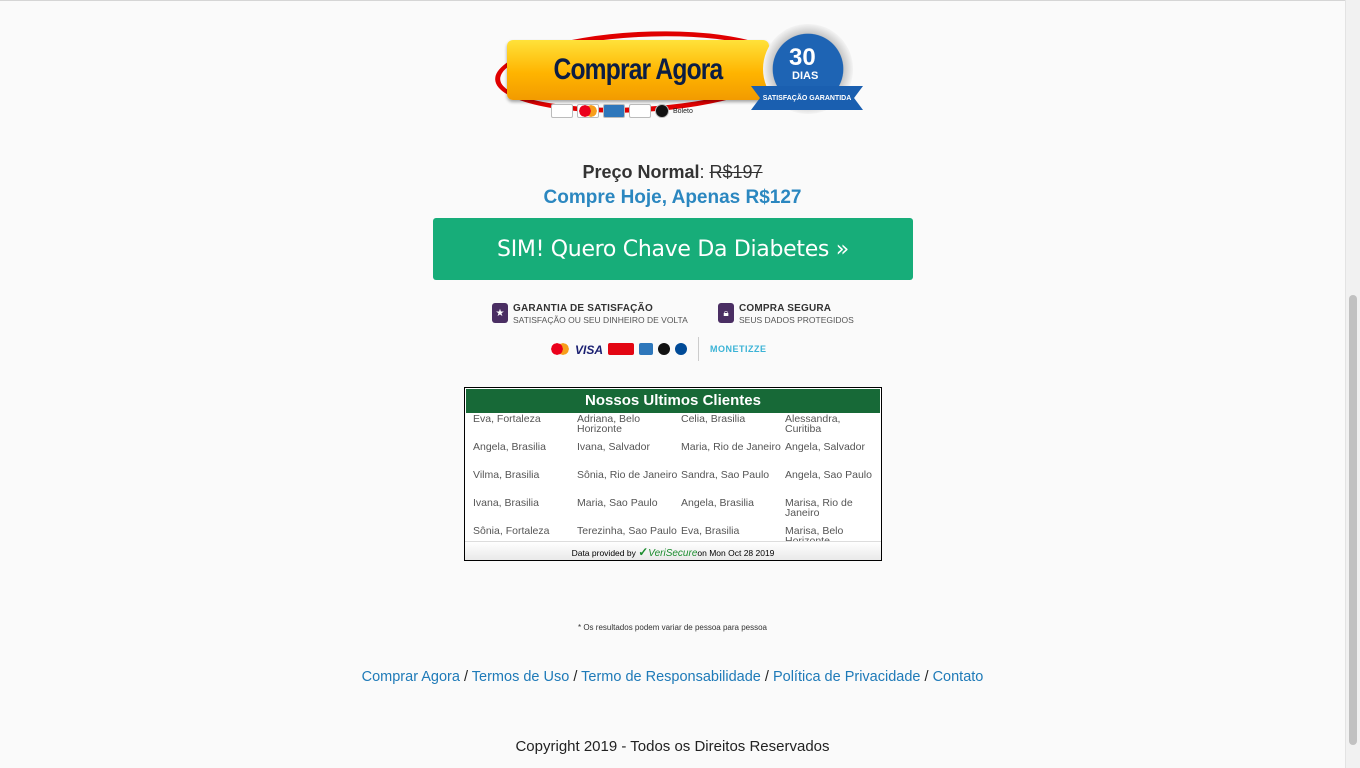 The height and width of the screenshot is (768, 1360). Describe the element at coordinates (825, 447) in the screenshot. I see `client-entry: Angela, Salvador` at that location.